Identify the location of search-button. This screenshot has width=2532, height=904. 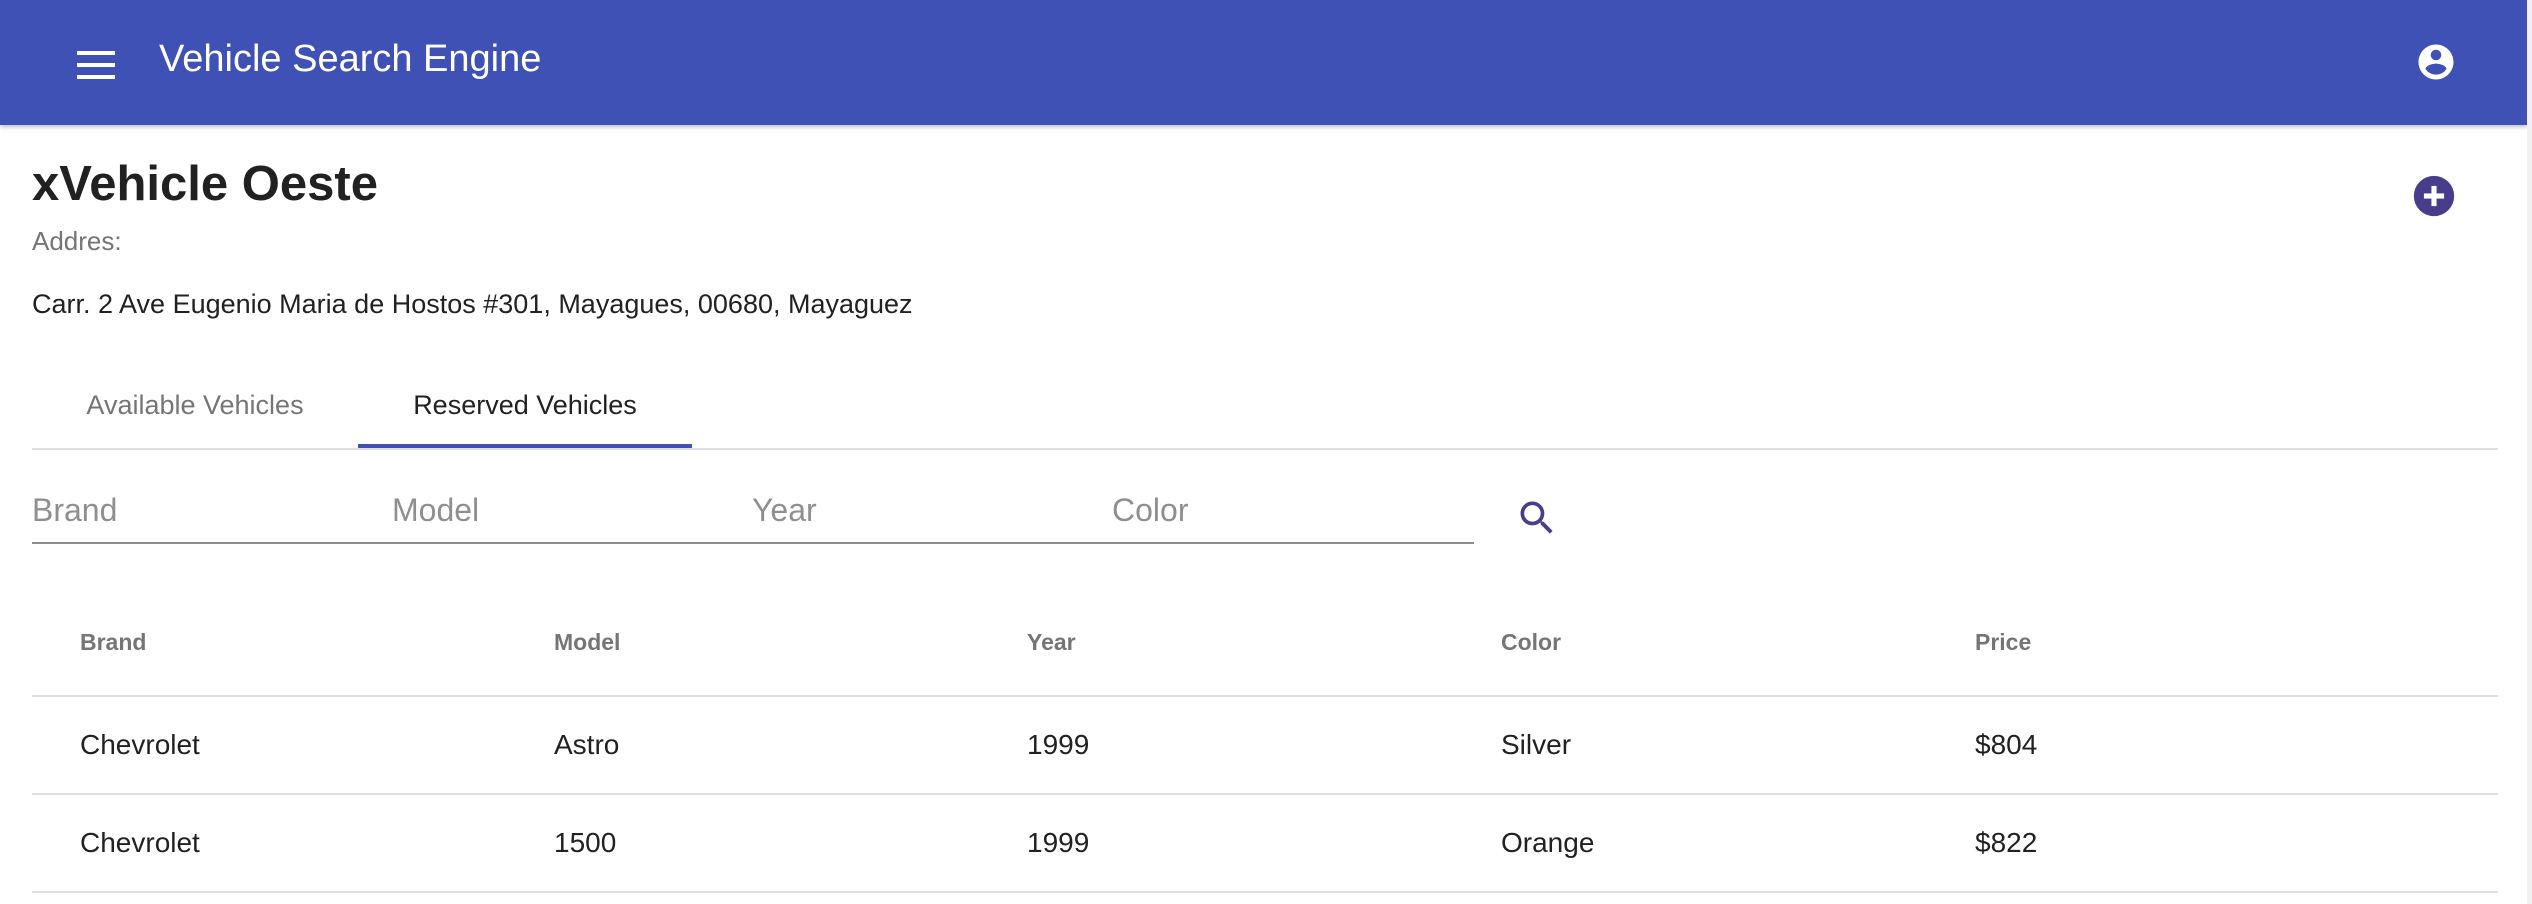
(1537, 518).